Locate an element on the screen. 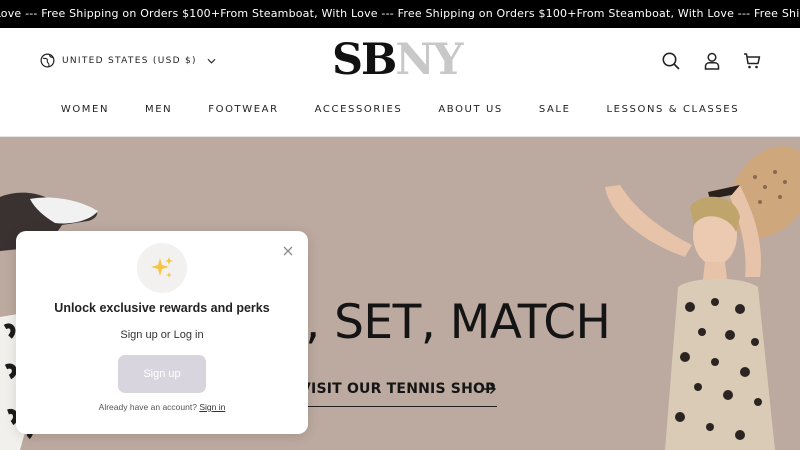 This screenshot has width=800, height=450. nav-item-accessories: ACCESSORIES is located at coordinates (359, 109).